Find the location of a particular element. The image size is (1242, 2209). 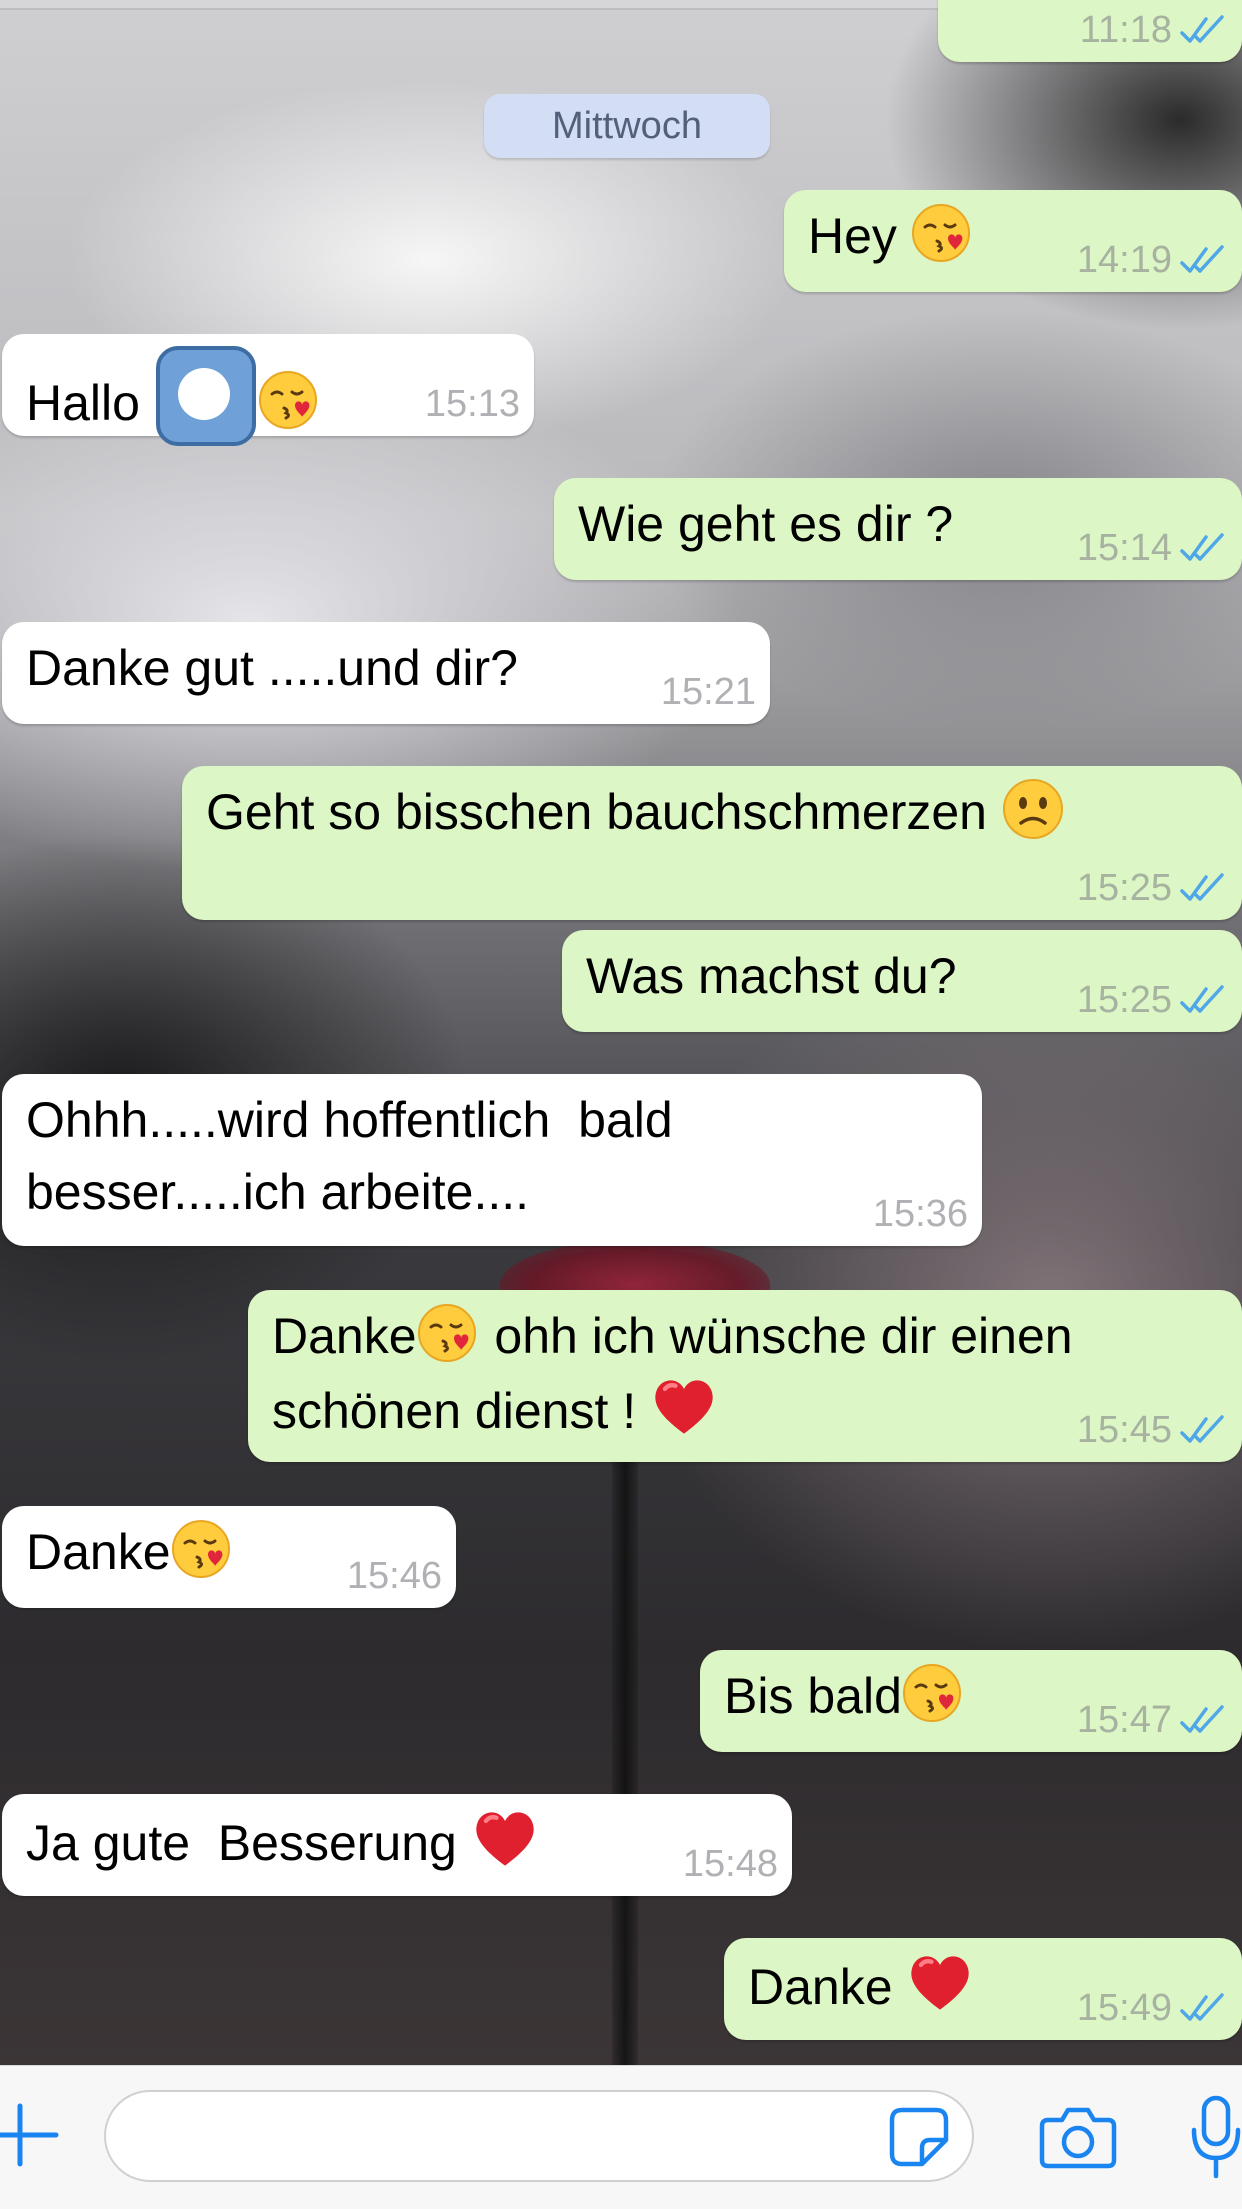

message-bubble-incoming: Ja gute Besserung 15:48 is located at coordinates (397, 1845).